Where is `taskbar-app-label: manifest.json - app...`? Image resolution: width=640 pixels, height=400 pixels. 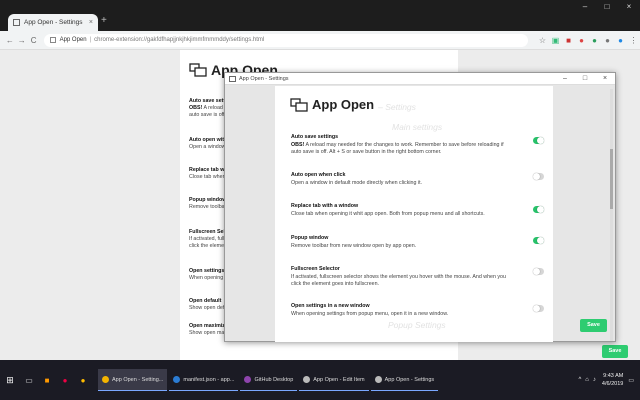
taskbar-app-label: manifest.json - app... is located at coordinates (209, 379).